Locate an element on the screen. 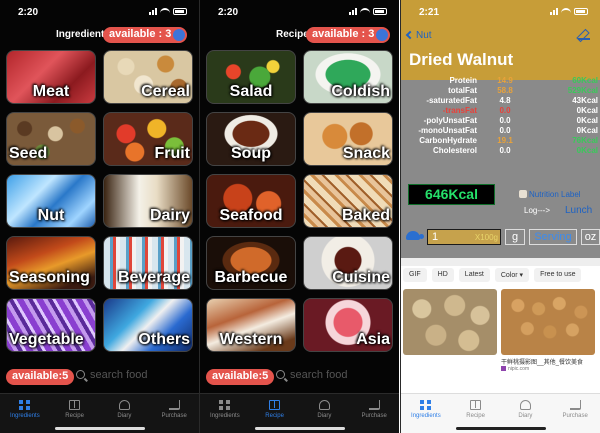  search-icon is located at coordinates (280, 374).